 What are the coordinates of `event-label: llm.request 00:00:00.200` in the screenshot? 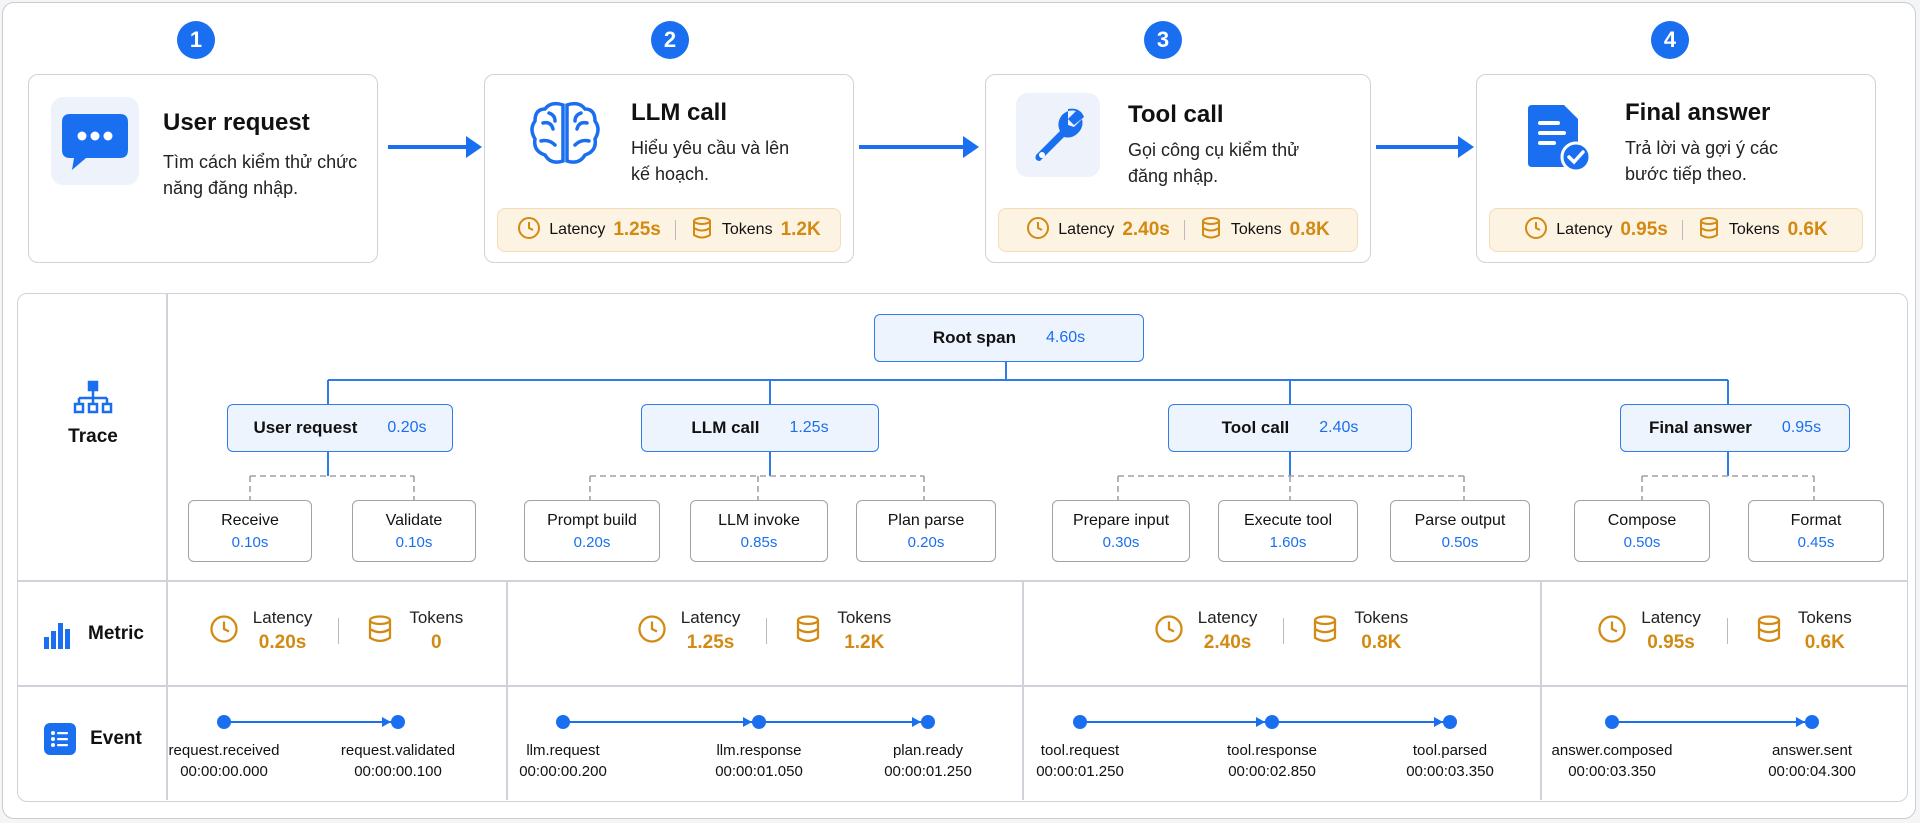 It's located at (563, 761).